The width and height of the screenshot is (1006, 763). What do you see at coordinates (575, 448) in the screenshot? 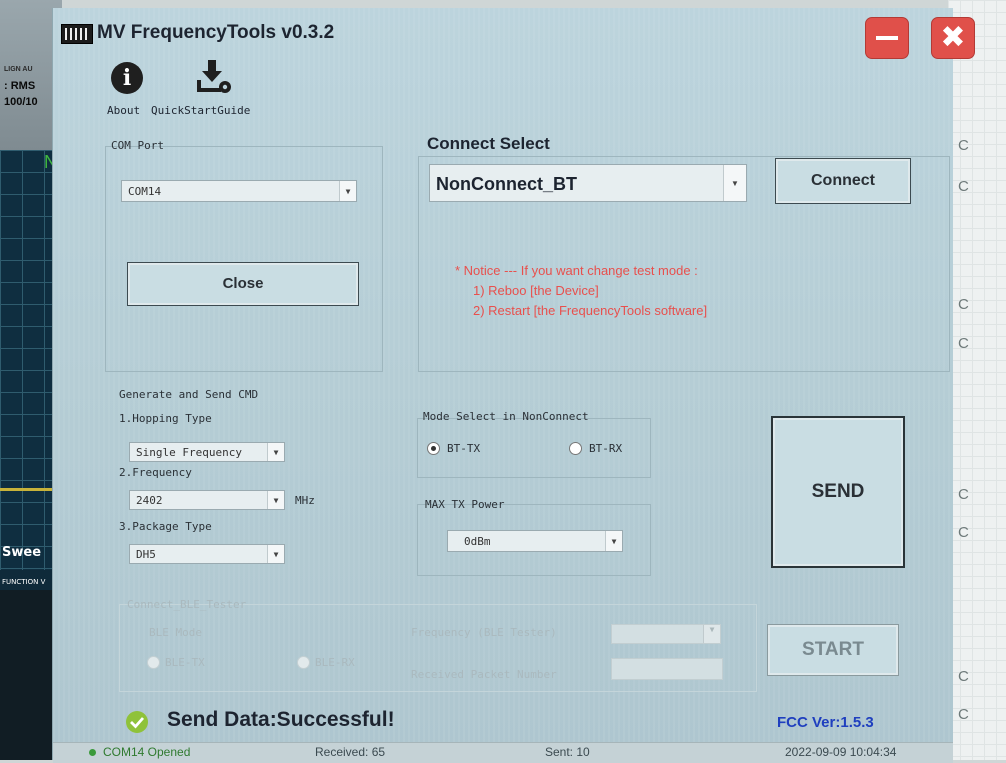
I see `bt-rx-radio` at bounding box center [575, 448].